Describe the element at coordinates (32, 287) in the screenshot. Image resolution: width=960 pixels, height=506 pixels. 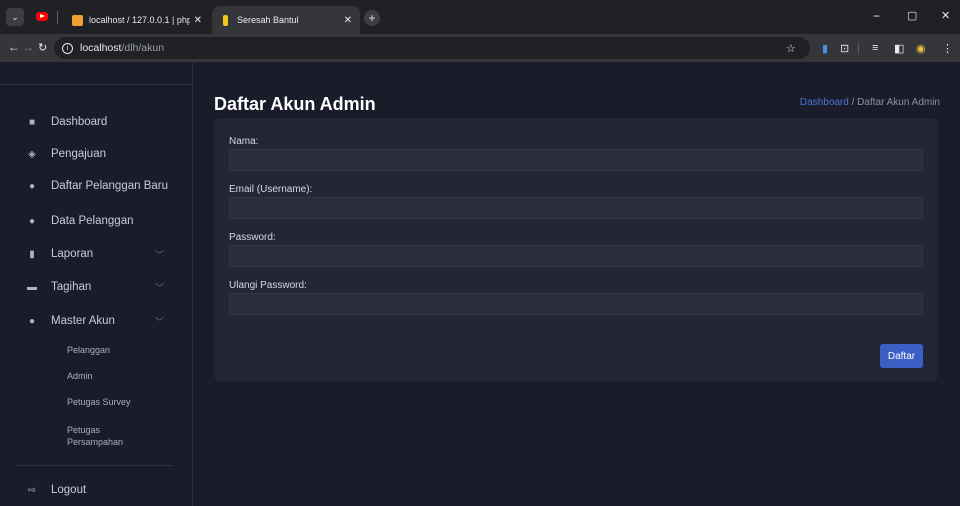
I see `invoice-icon: ▬` at that location.